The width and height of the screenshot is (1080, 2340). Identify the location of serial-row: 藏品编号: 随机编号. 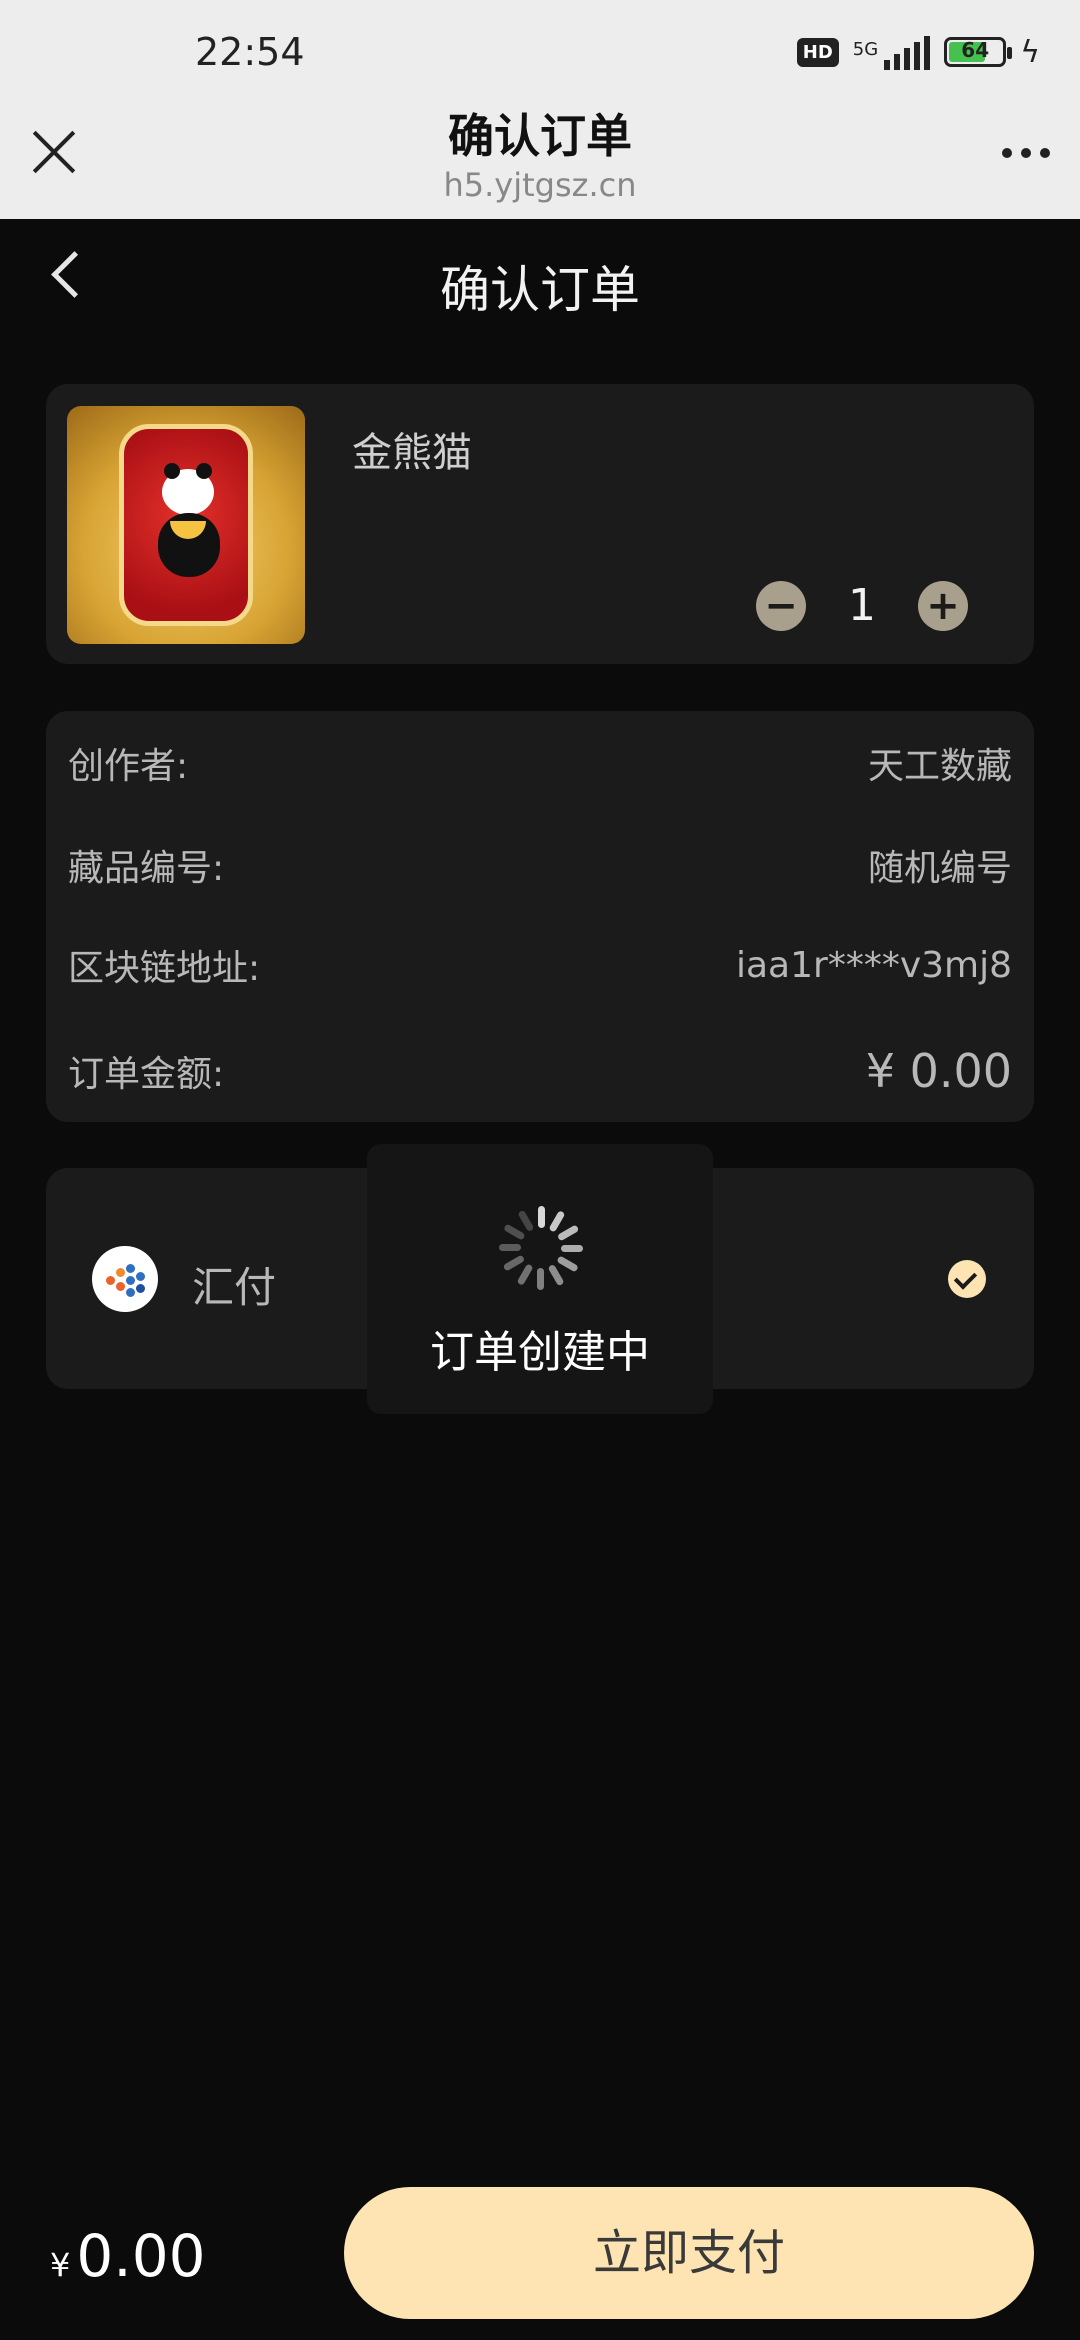
(540, 865).